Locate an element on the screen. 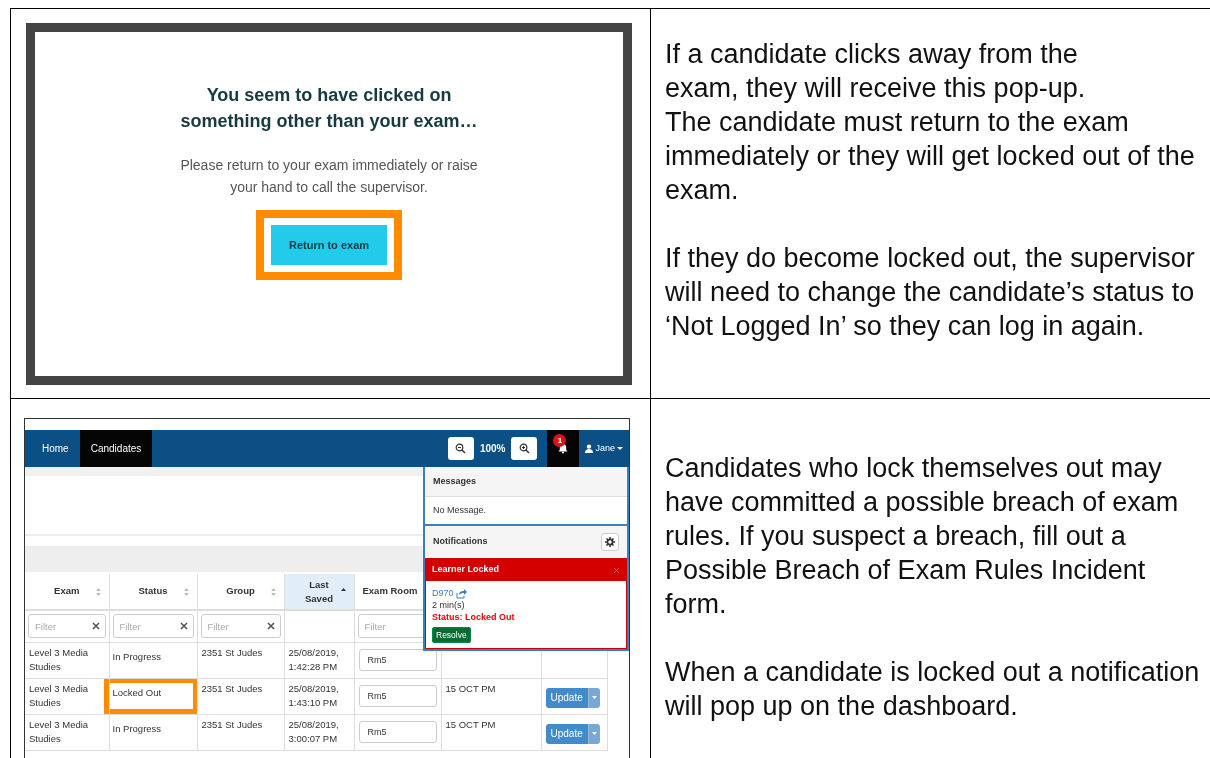 The height and width of the screenshot is (758, 1210). zoom-in-button is located at coordinates (524, 448).